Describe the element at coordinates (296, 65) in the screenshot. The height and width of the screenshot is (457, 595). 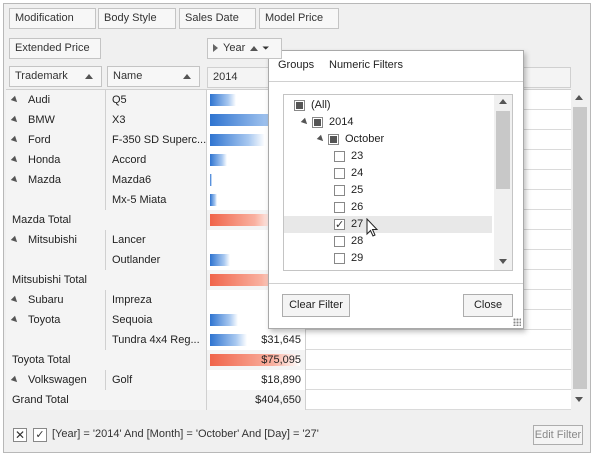
I see `tab-groups: Groups` at that location.